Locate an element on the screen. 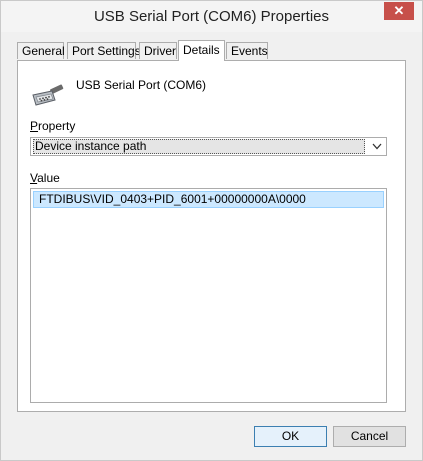 The height and width of the screenshot is (461, 423). property-label-accel: P is located at coordinates (34, 126).